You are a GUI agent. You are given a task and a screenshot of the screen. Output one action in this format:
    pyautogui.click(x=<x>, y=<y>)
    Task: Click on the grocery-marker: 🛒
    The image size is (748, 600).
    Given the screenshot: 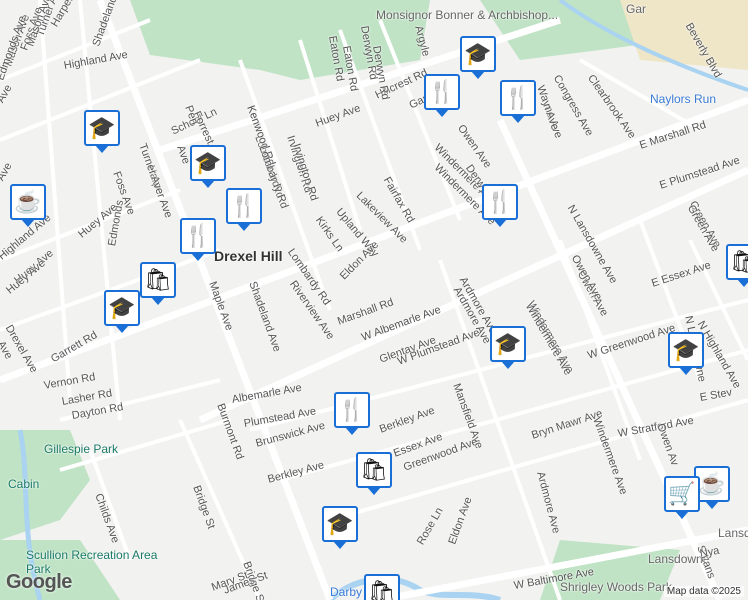 What is the action you would take?
    pyautogui.click(x=682, y=497)
    